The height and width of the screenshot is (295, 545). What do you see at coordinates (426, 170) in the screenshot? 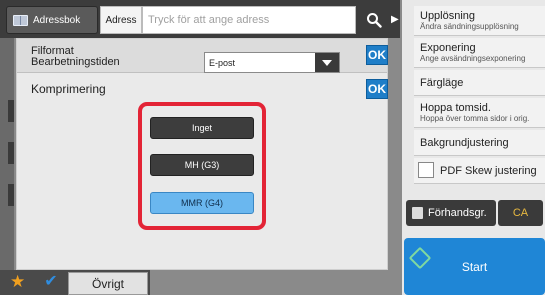
I see `pdf-skew-checkbox` at bounding box center [426, 170].